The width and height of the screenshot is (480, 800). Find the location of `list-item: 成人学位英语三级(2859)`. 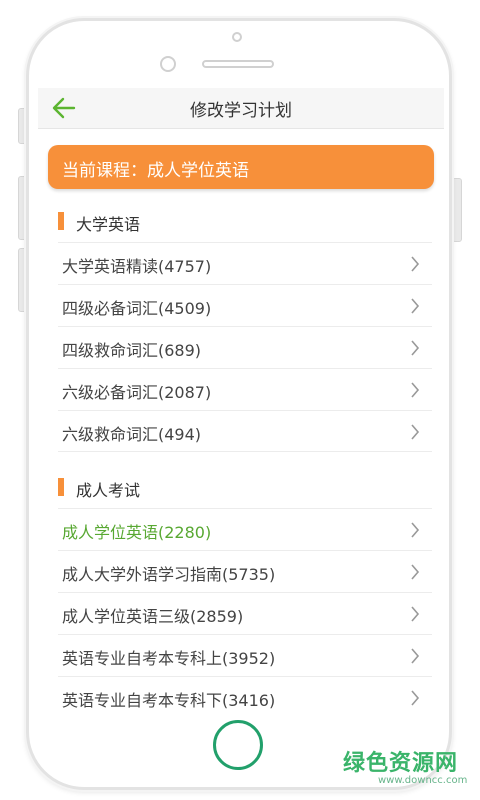

list-item: 成人学位英语三级(2859) is located at coordinates (245, 613).